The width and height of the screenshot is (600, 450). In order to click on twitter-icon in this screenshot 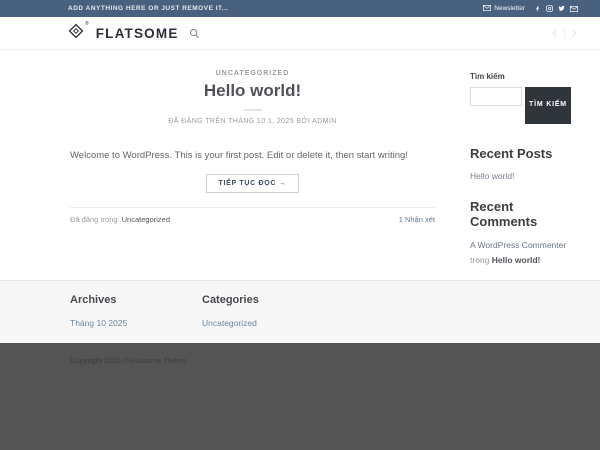, I will do `click(561, 8)`.